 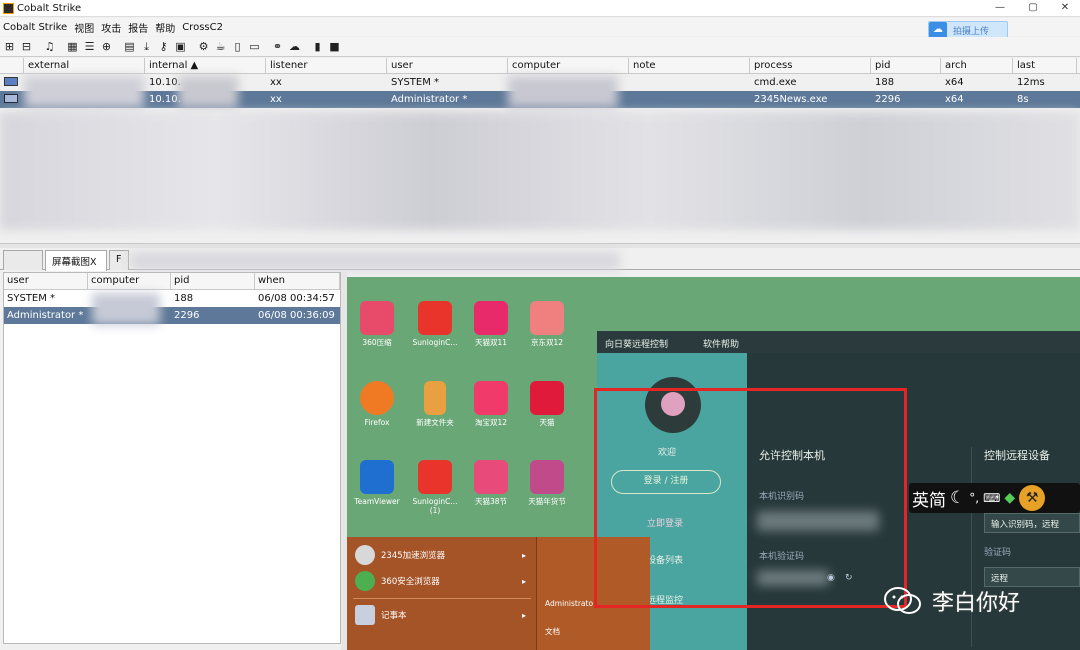 I want to click on notepad-icon, so click(x=365, y=615).